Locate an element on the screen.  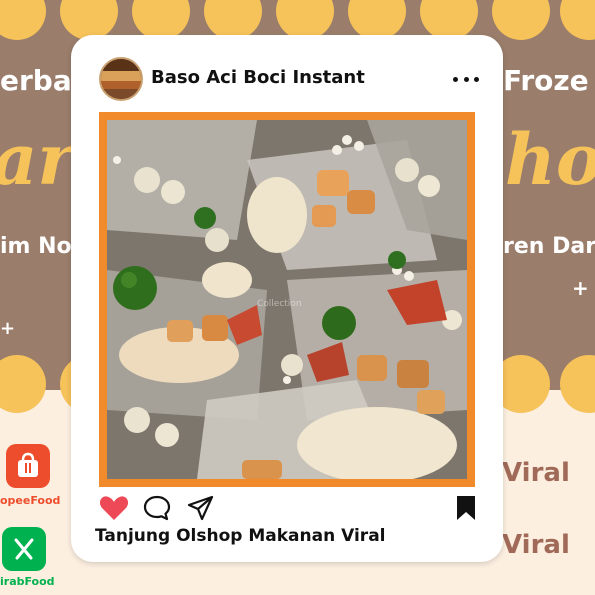
grabfood-logo is located at coordinates (24, 549).